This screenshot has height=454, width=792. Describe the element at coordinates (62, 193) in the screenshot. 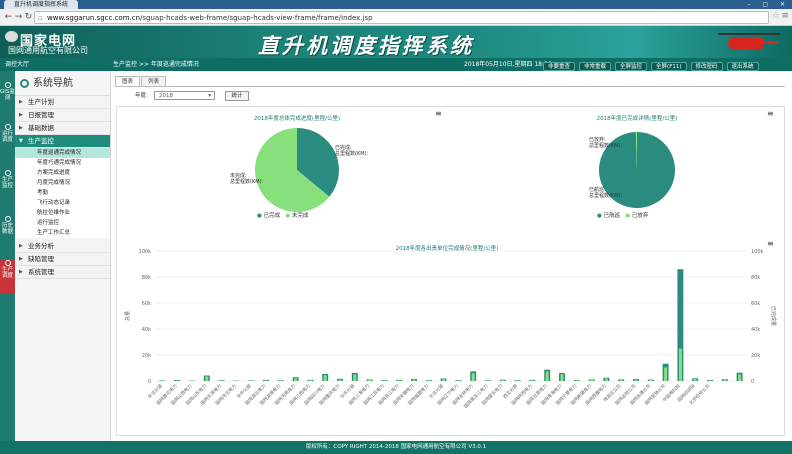

I see `sidebar-item-attendance: 考勤` at that location.